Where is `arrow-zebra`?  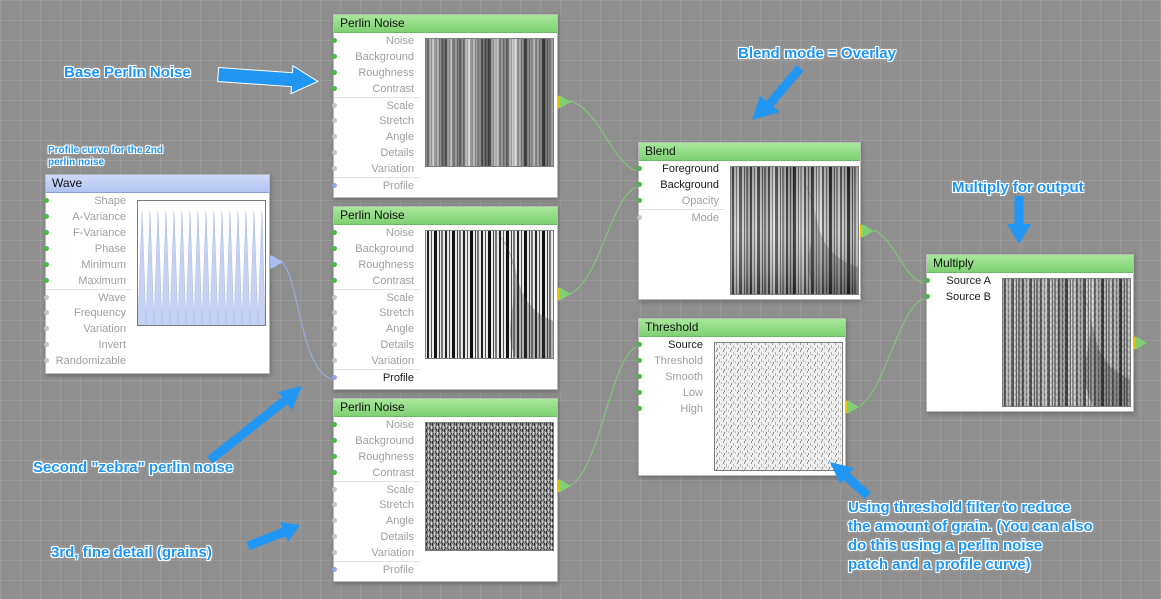 arrow-zebra is located at coordinates (254, 425).